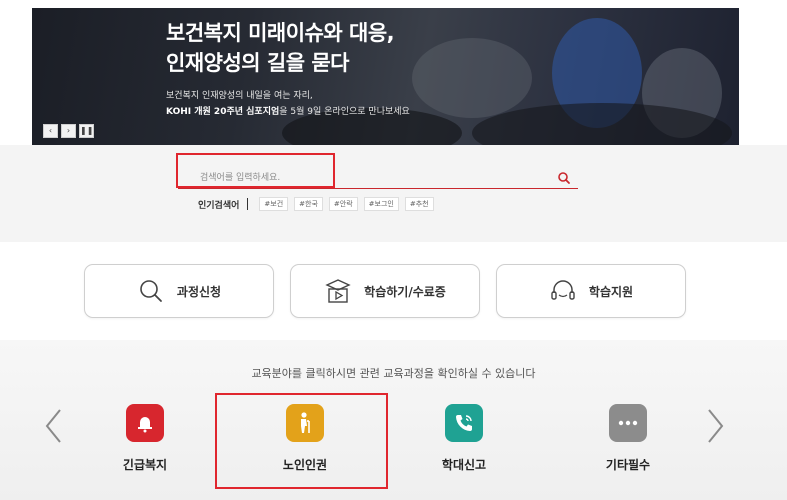  What do you see at coordinates (280, 33) in the screenshot?
I see `banner-title-line: 보건복지 미래이슈와 대응,` at bounding box center [280, 33].